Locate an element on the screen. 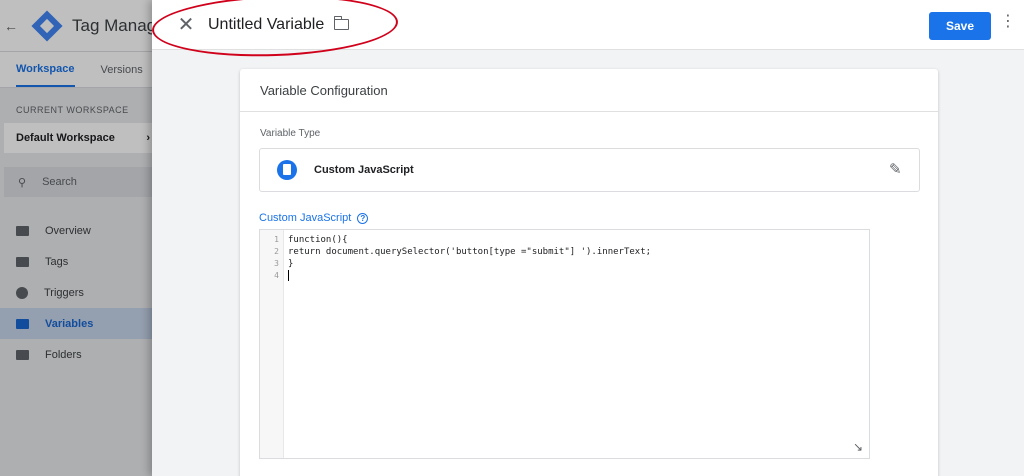 The height and width of the screenshot is (476, 1024). code-line: } is located at coordinates (291, 264).